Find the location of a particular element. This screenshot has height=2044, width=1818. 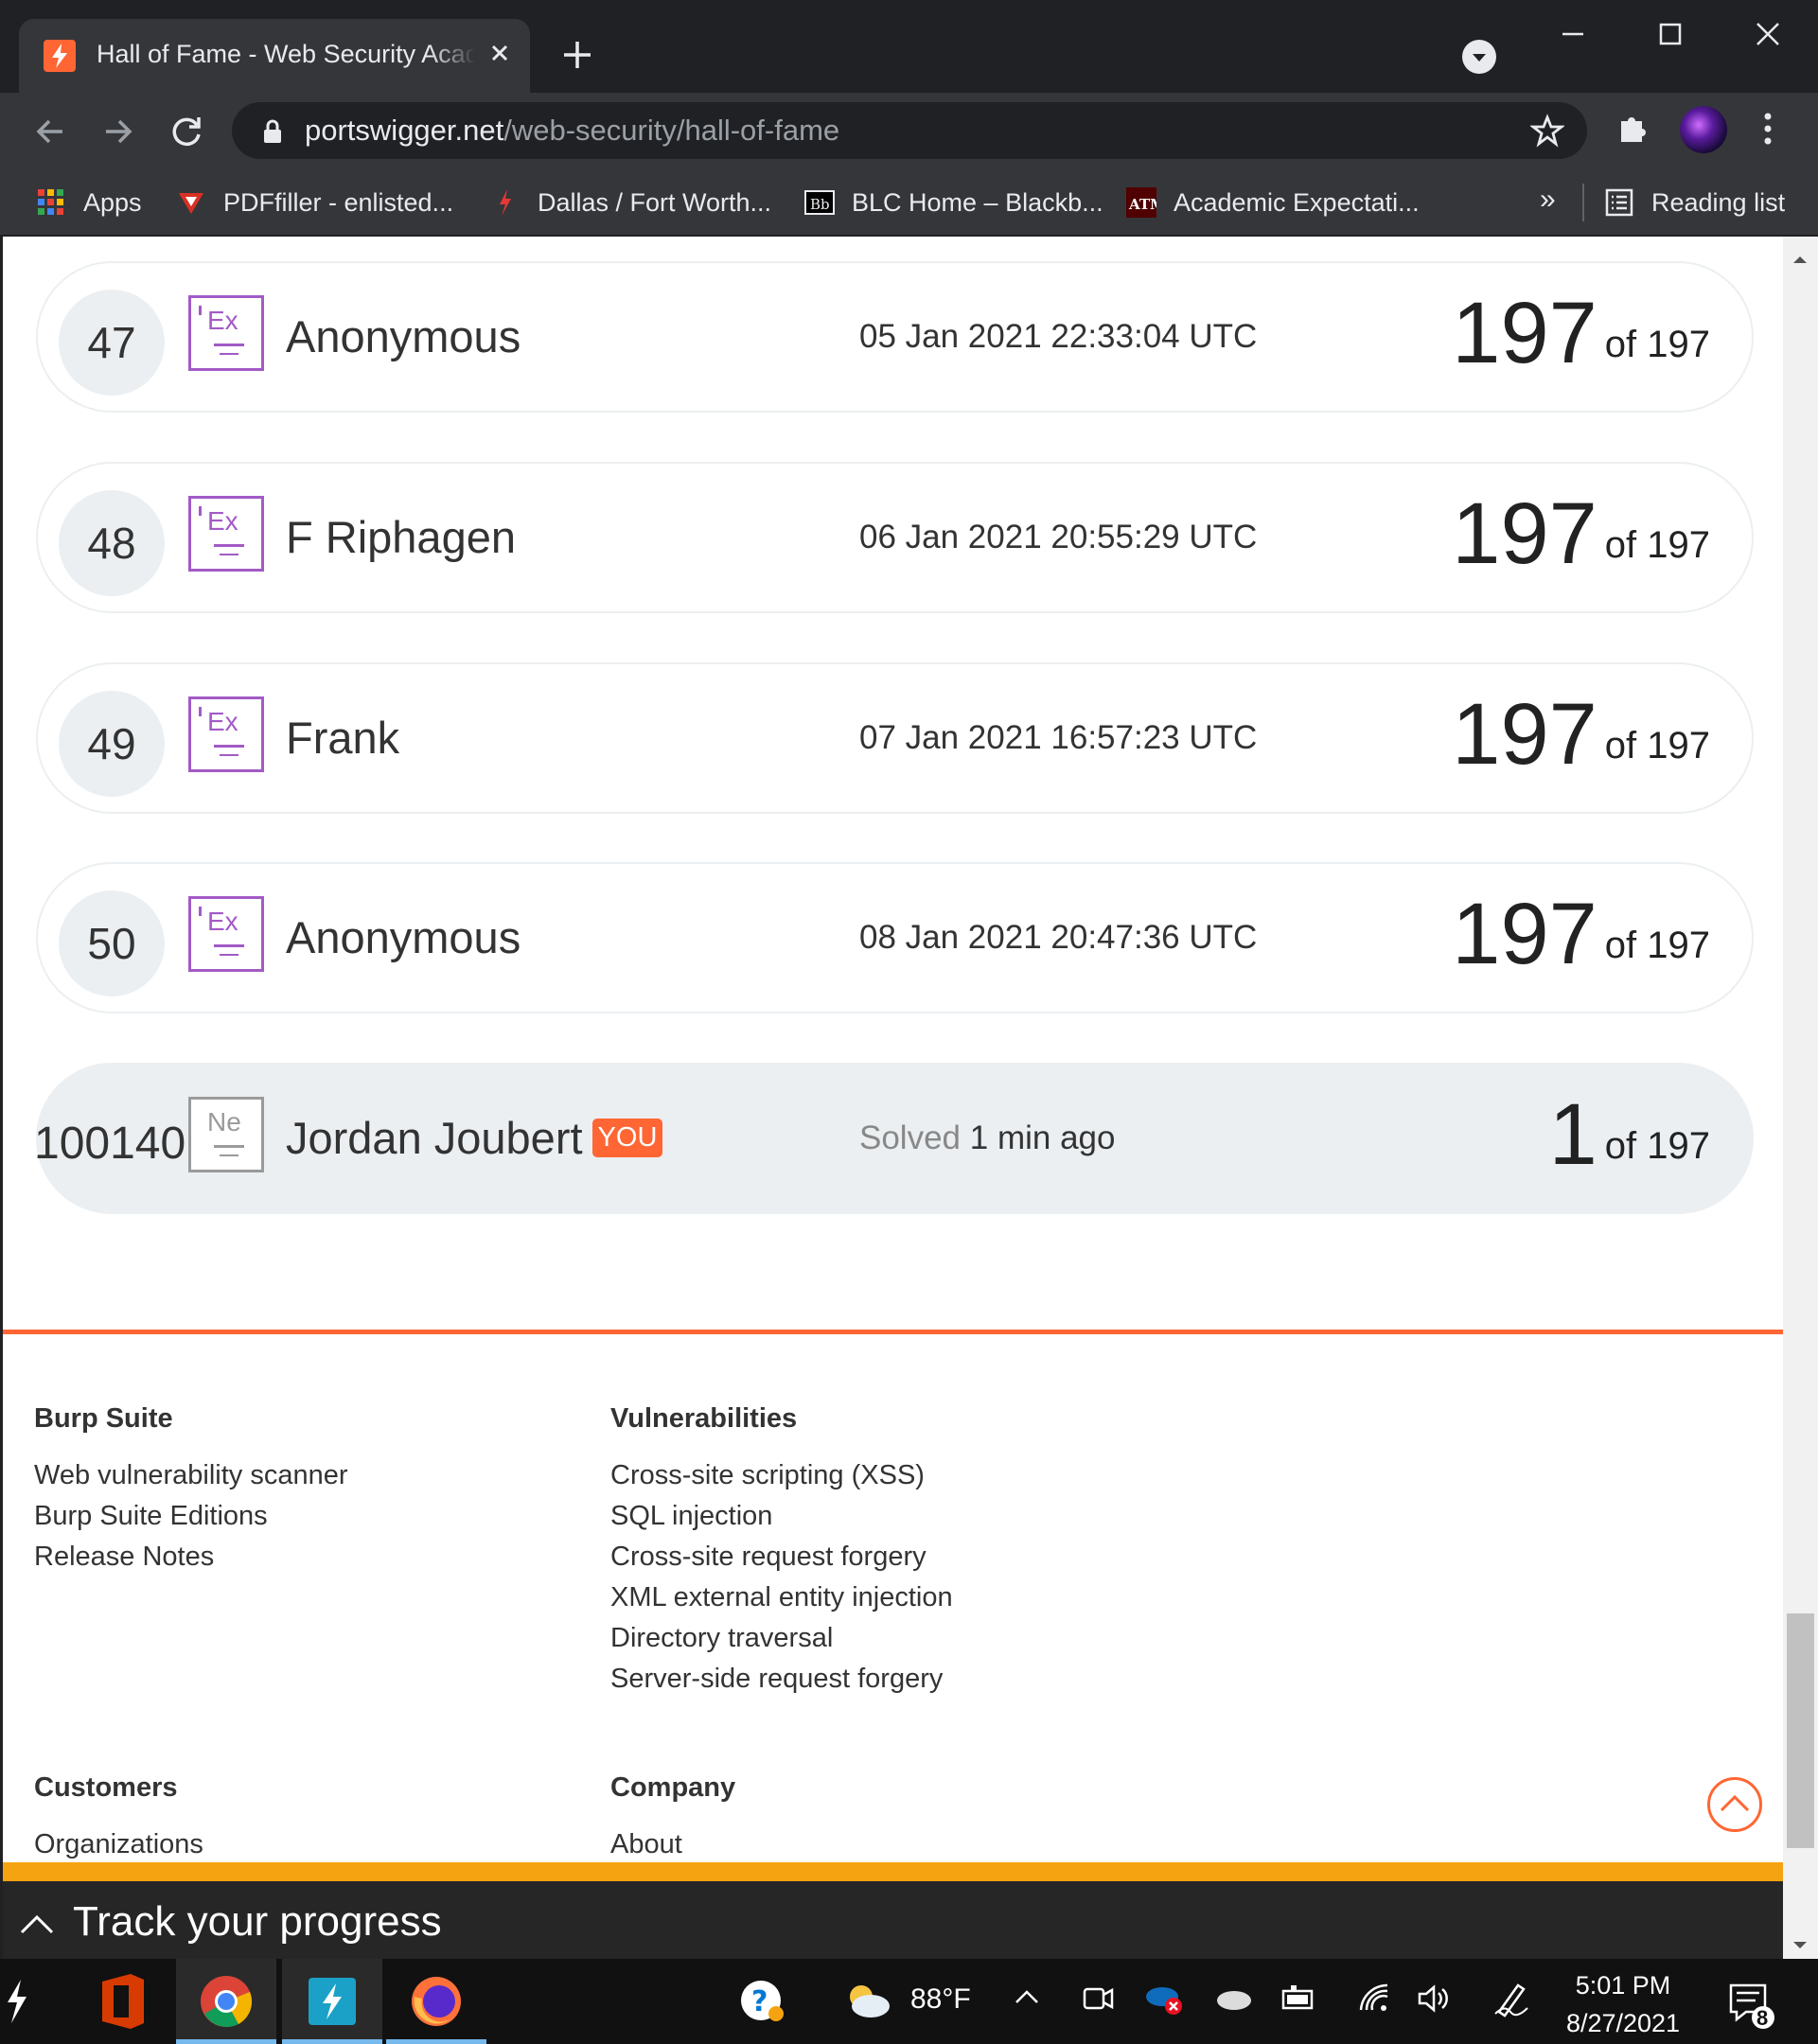

scrollbar-thumb is located at coordinates (1800, 1730).